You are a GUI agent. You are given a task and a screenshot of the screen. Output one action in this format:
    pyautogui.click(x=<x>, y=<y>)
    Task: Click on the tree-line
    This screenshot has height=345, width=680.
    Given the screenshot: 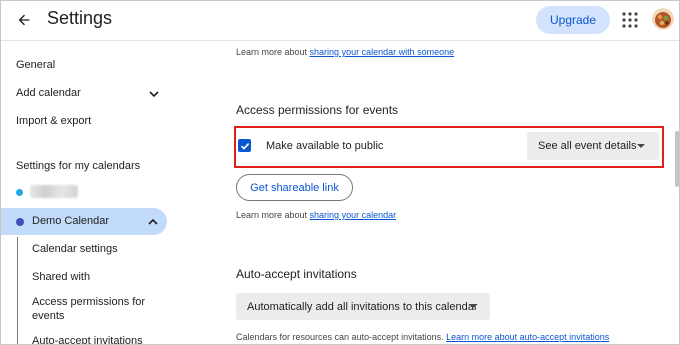 What is the action you would take?
    pyautogui.click(x=17, y=290)
    